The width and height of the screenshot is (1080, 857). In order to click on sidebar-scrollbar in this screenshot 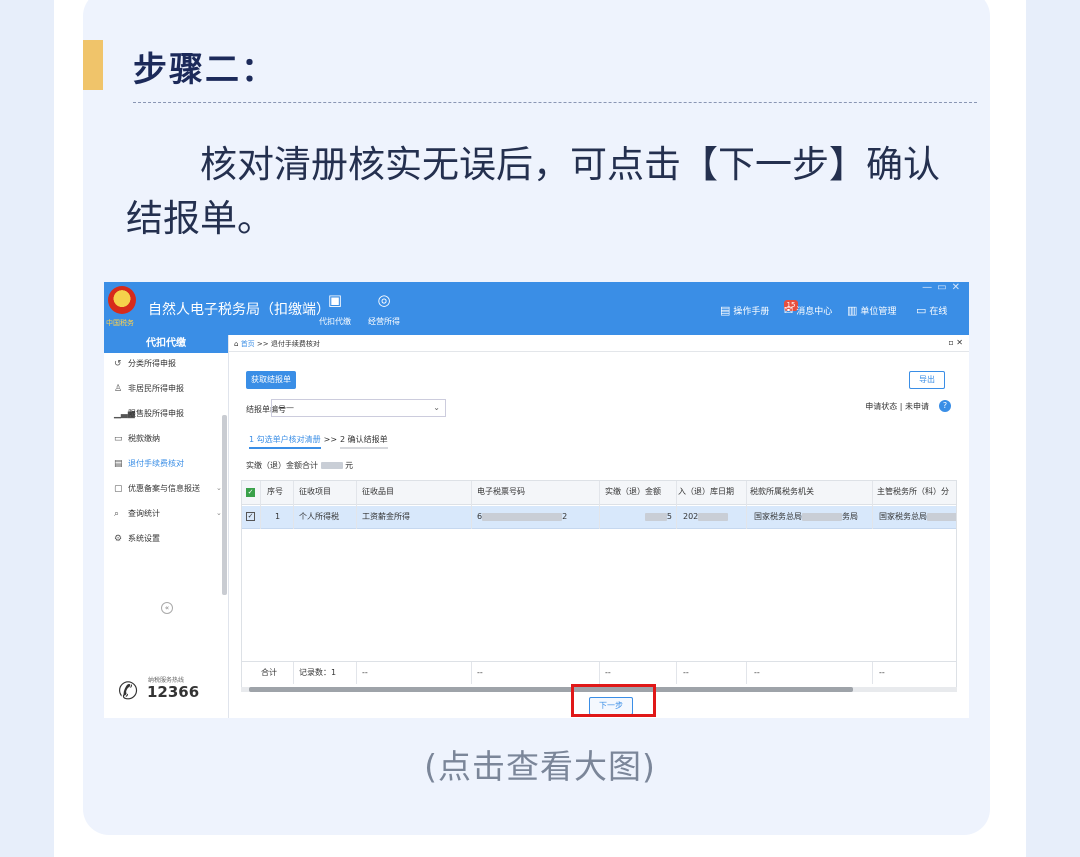, I will do `click(224, 505)`.